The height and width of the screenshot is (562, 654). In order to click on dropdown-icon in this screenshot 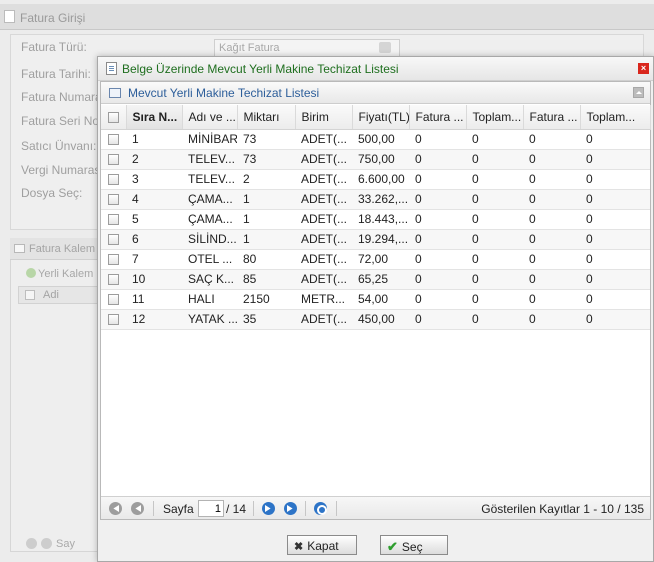, I will do `click(385, 47)`.